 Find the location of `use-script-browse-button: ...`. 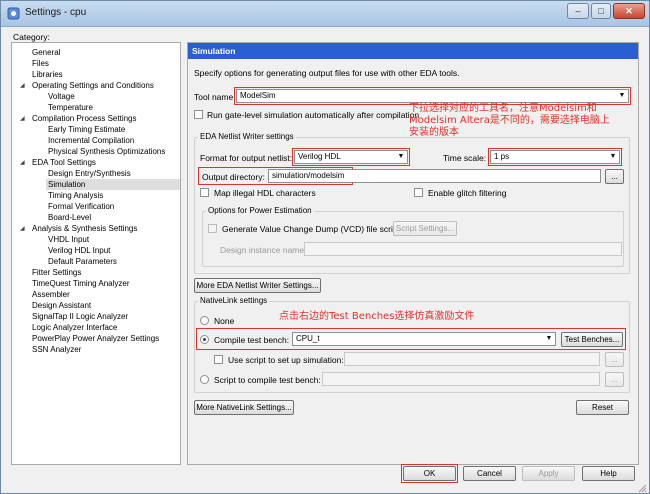

use-script-browse-button: ... is located at coordinates (614, 359).